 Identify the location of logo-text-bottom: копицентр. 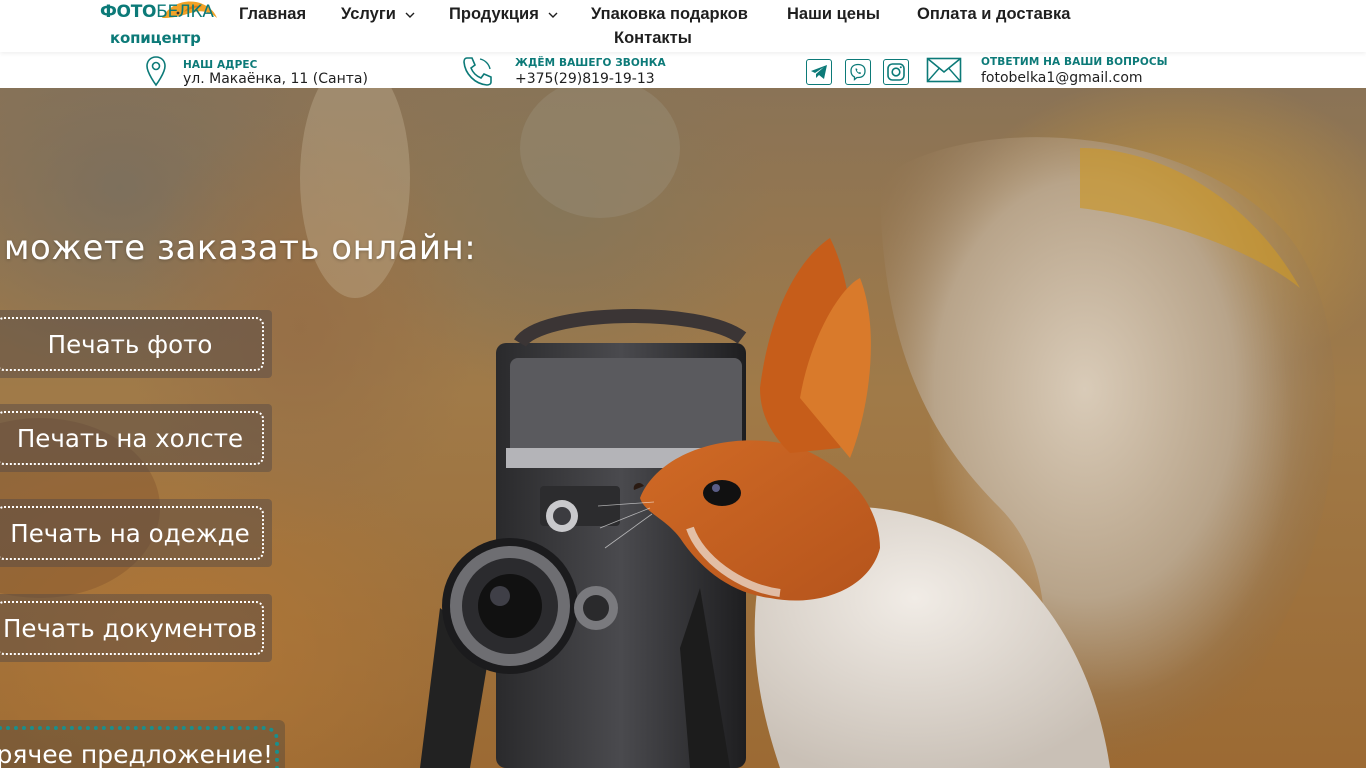
(155, 38).